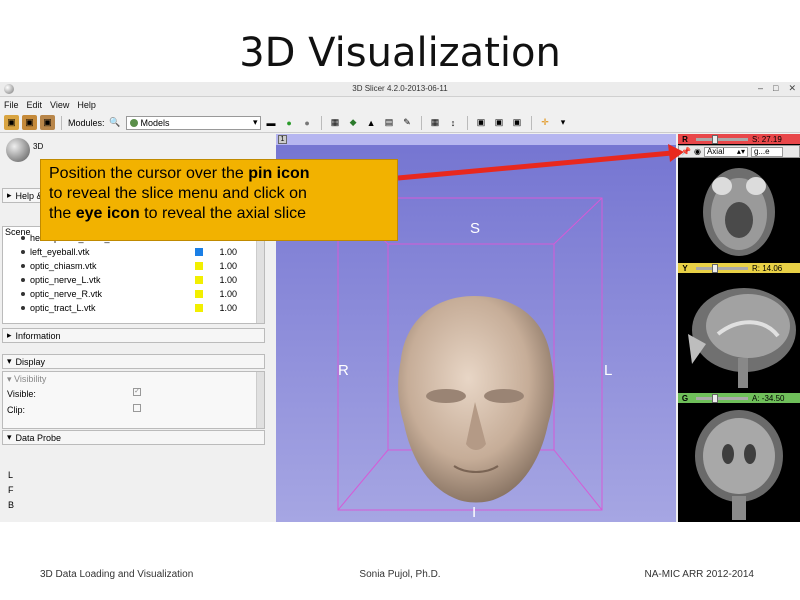  Describe the element at coordinates (142, 252) in the screenshot. I see `tree-row: left_eyeball.vtk 1.00` at that location.